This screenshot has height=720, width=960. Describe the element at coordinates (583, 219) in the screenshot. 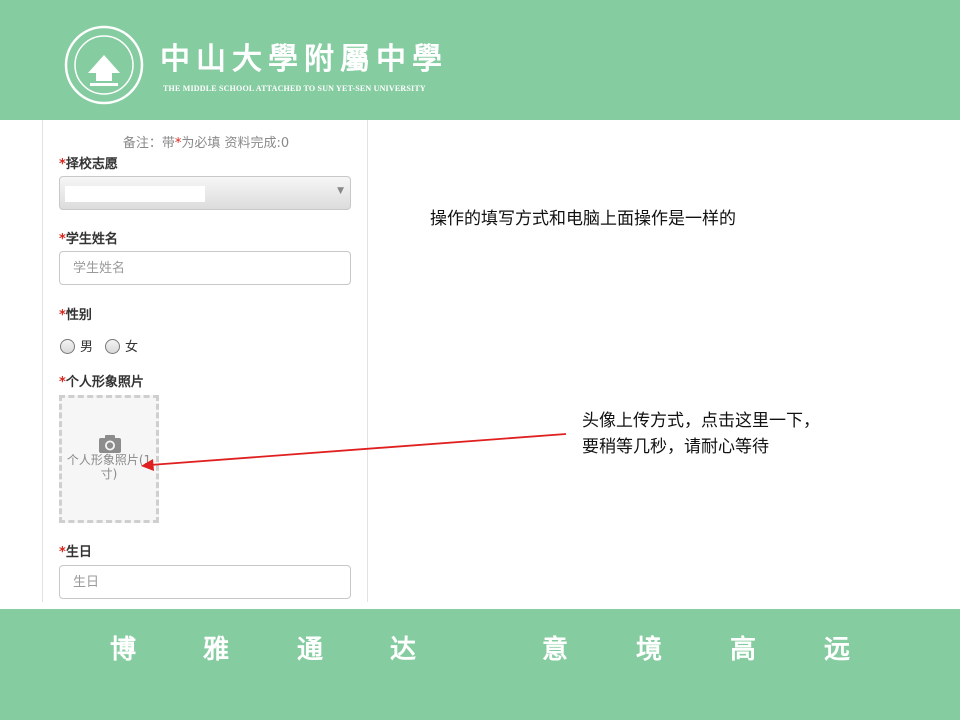

I see `instruction-general: 操作的填写方式和电脑上面操作是一样的` at that location.